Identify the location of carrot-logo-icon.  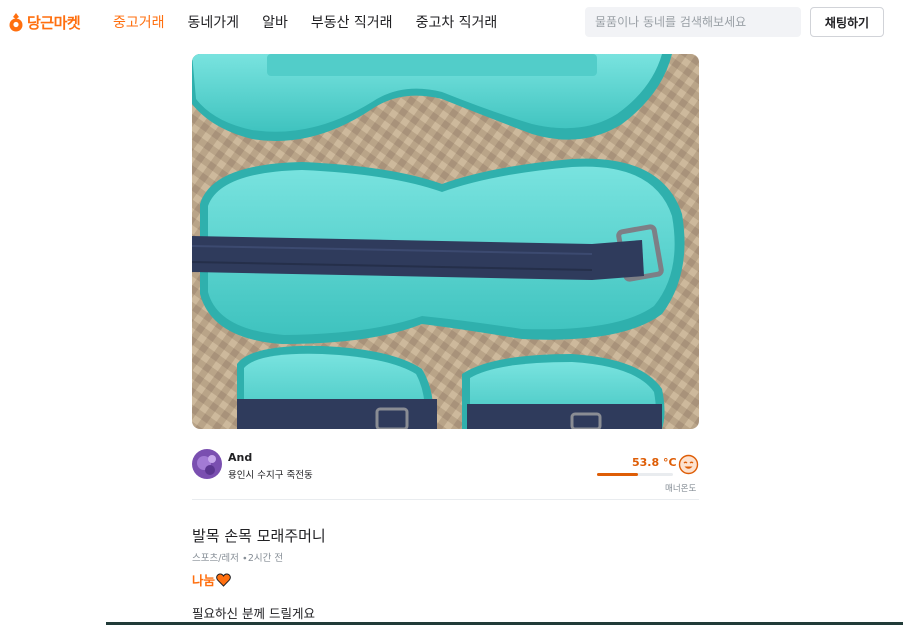
(16, 21).